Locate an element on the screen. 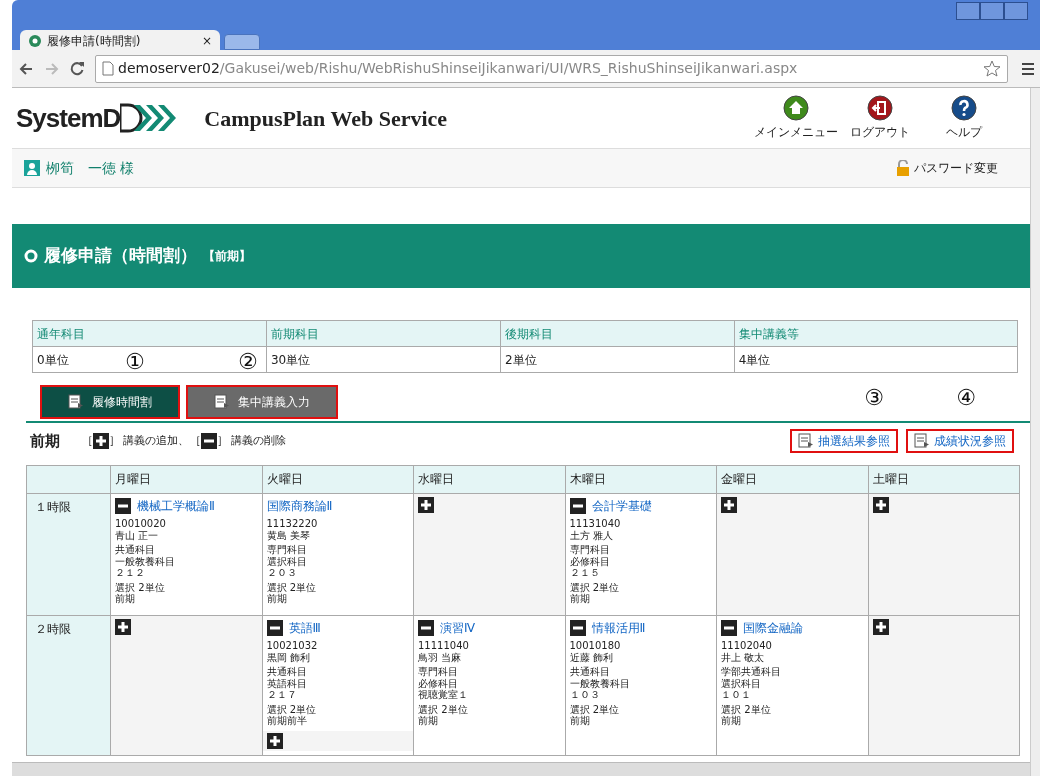 The width and height of the screenshot is (1040, 776). course-link: 会計学基礎 is located at coordinates (621, 506).